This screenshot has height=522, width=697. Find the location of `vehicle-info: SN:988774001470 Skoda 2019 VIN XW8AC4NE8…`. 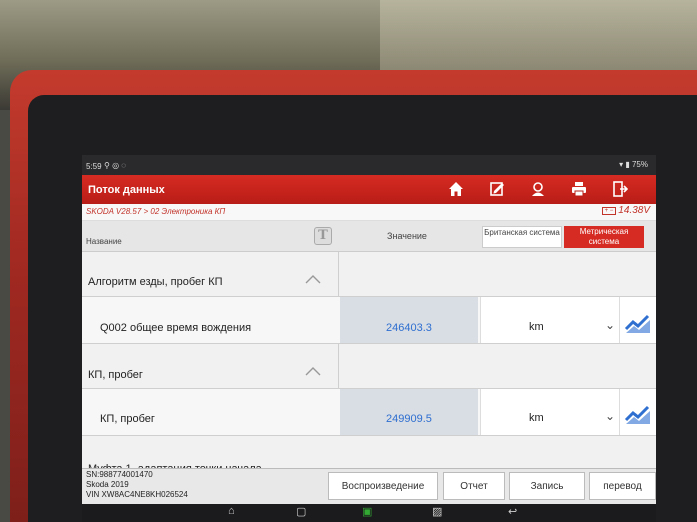

vehicle-info: SN:988774001470 Skoda 2019 VIN XW8AC4NE8… is located at coordinates (137, 485).